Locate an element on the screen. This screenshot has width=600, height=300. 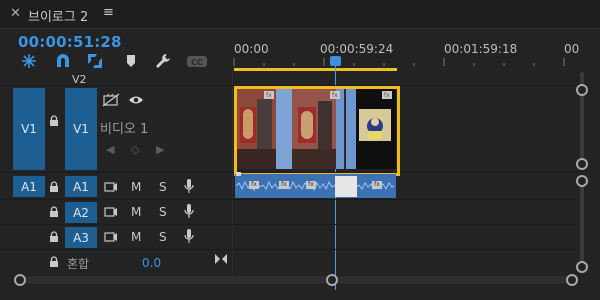
work-area-bar is located at coordinates (315, 69).